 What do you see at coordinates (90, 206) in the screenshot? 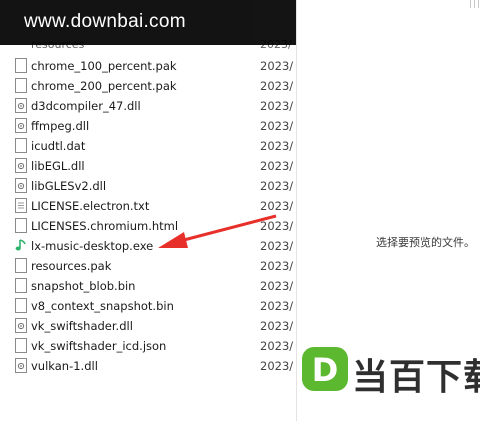
I see `file-name: LICENSE.electron.txt` at bounding box center [90, 206].